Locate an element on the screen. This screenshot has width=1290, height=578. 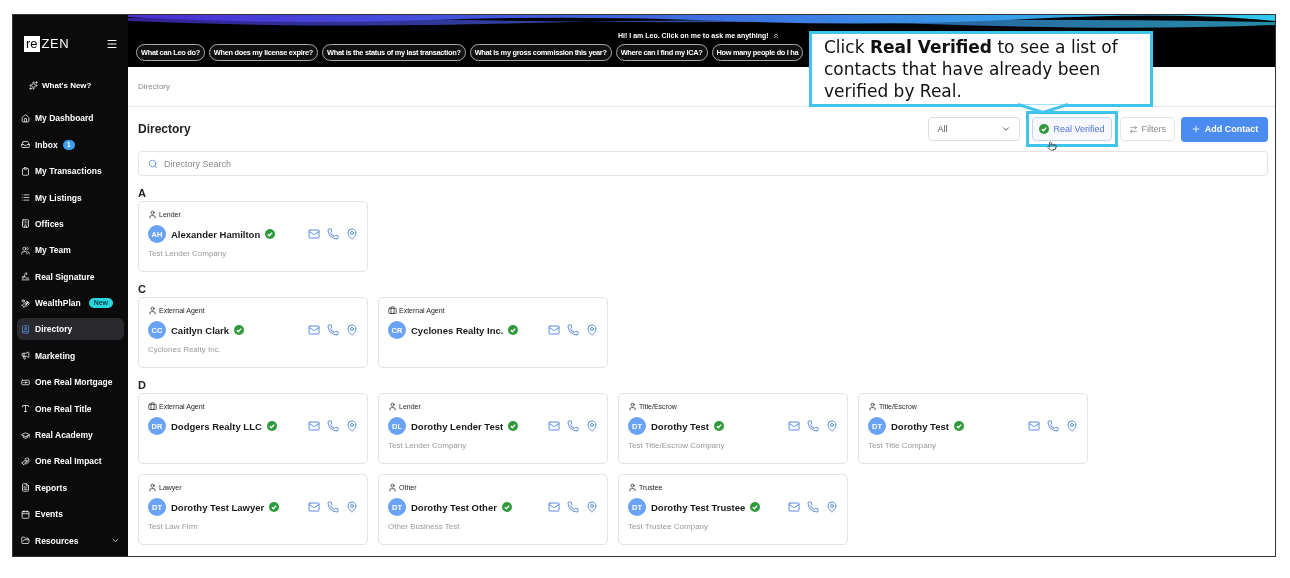
whats-new-link: What's New? is located at coordinates (70, 78).